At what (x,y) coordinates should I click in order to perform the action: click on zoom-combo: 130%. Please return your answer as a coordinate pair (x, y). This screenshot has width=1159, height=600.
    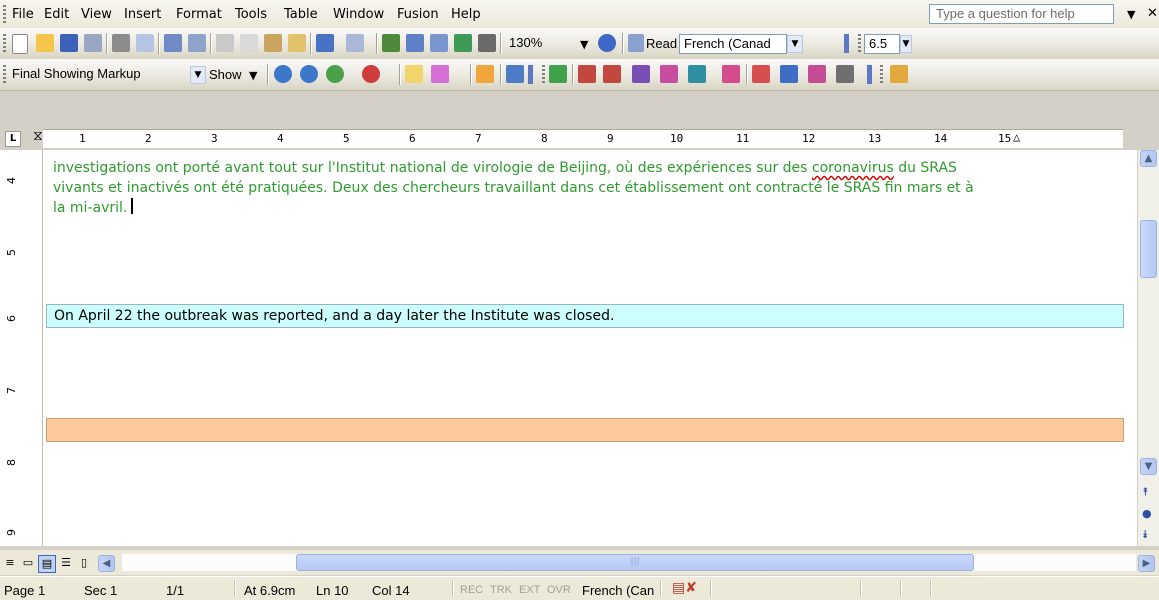
    Looking at the image, I should click on (546, 44).